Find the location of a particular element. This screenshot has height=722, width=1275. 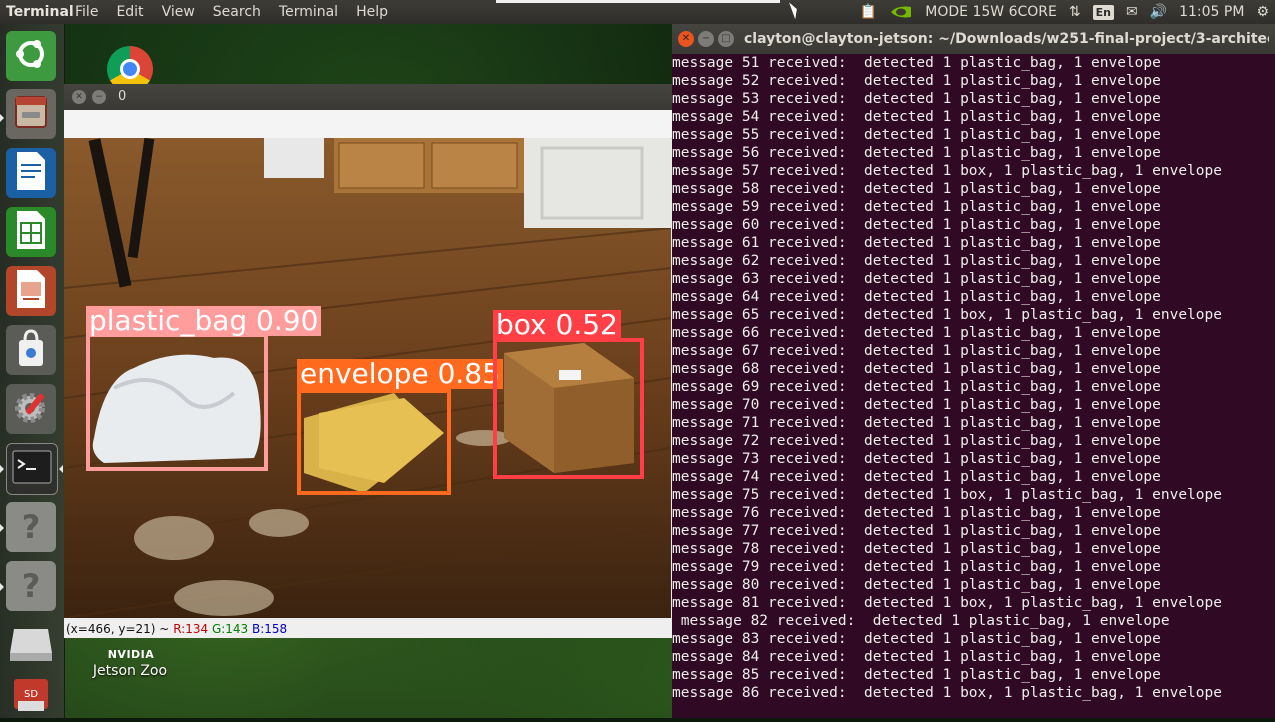

keyboard-language-indicator: En is located at coordinates (1103, 12).